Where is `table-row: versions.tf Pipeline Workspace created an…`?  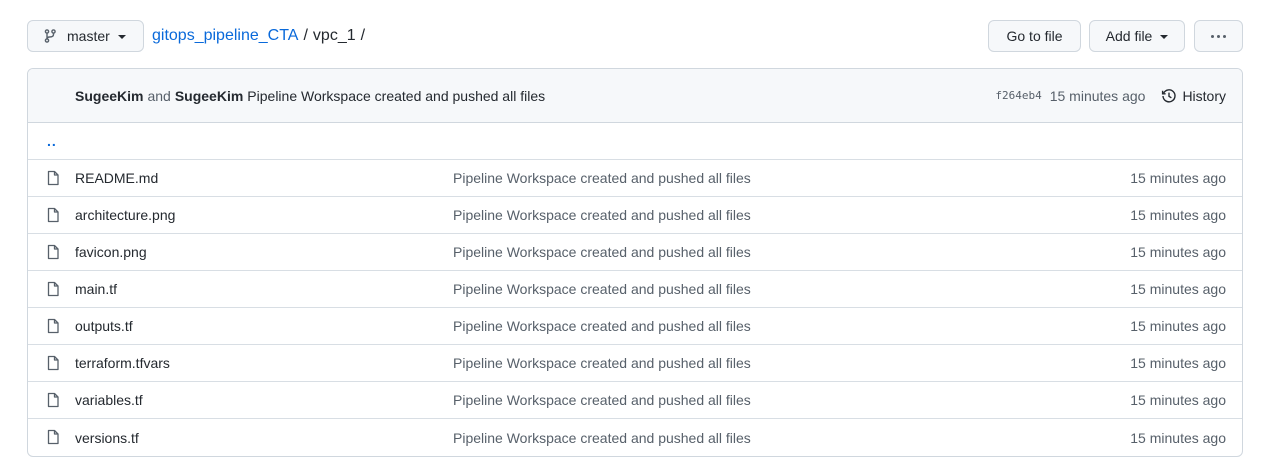
table-row: versions.tf Pipeline Workspace created an… is located at coordinates (635, 437).